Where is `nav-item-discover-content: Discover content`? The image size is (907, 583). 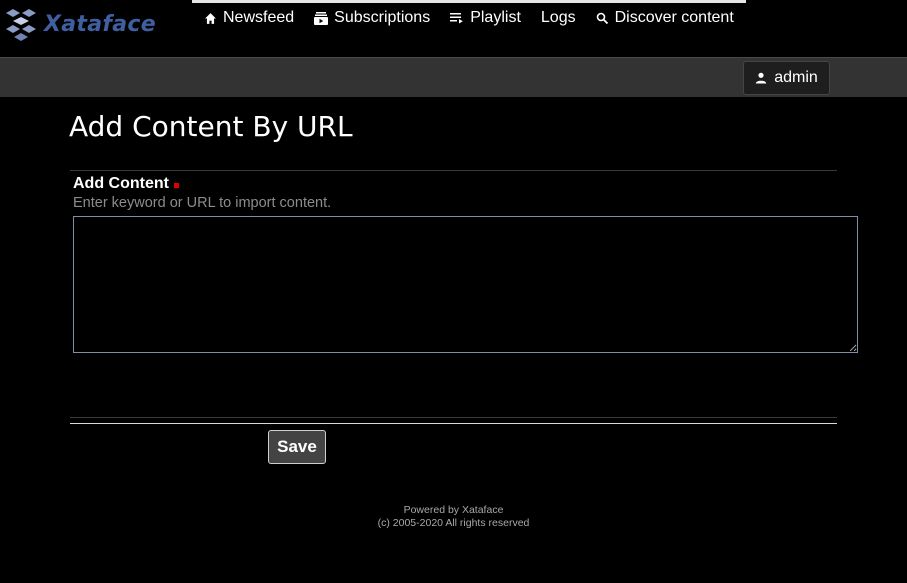
nav-item-discover-content: Discover content is located at coordinates (665, 18).